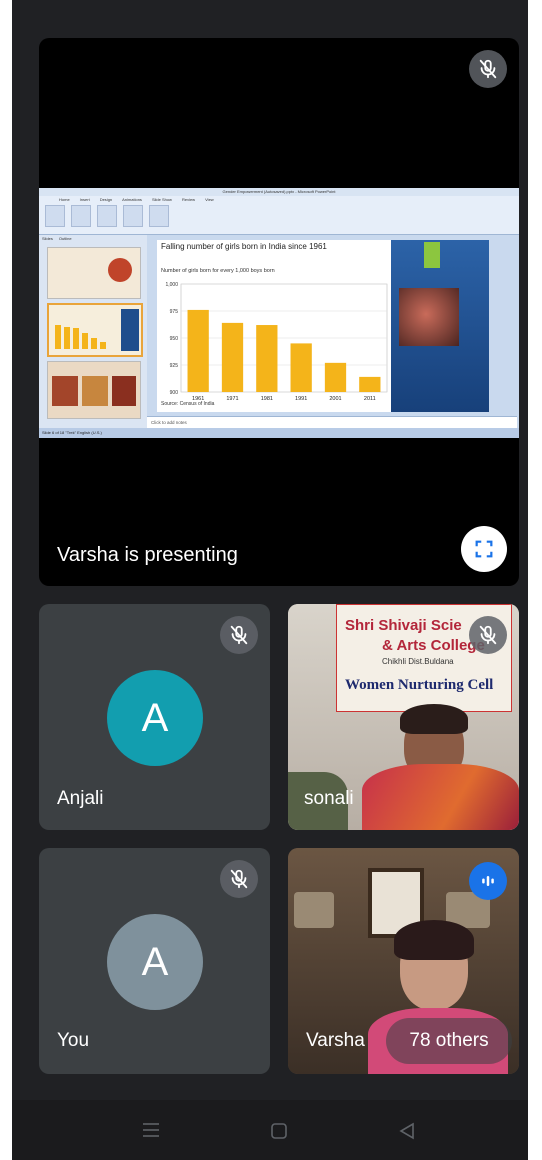  What do you see at coordinates (279, 433) in the screenshot?
I see `status-bar: Slide 6 of 18 "Trek" English (U.S.)` at bounding box center [279, 433].